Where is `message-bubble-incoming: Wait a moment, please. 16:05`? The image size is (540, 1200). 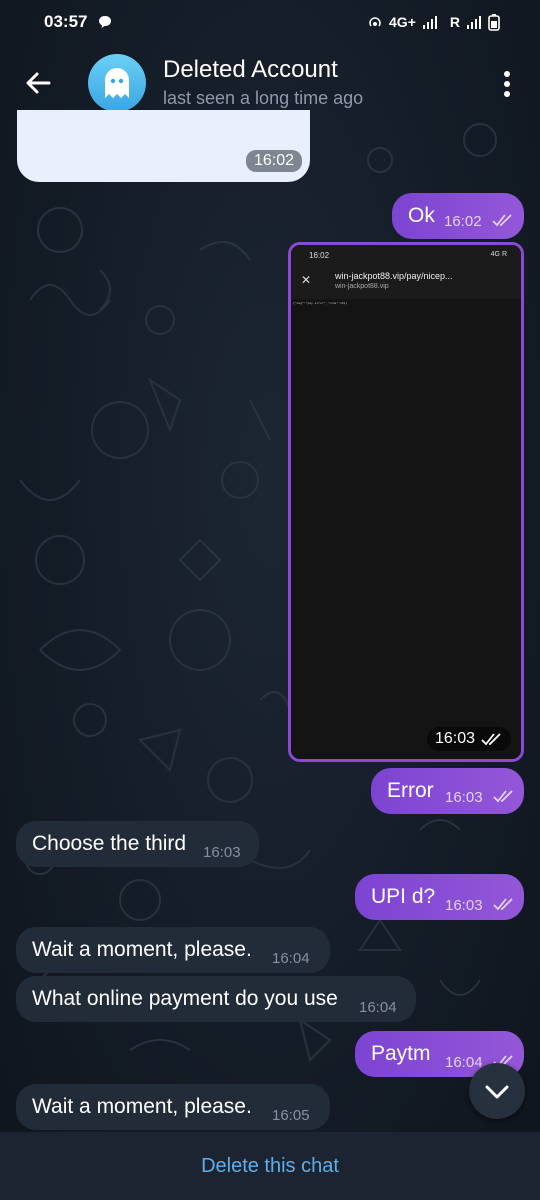
message-bubble-incoming: Wait a moment, please. 16:05 is located at coordinates (173, 1107).